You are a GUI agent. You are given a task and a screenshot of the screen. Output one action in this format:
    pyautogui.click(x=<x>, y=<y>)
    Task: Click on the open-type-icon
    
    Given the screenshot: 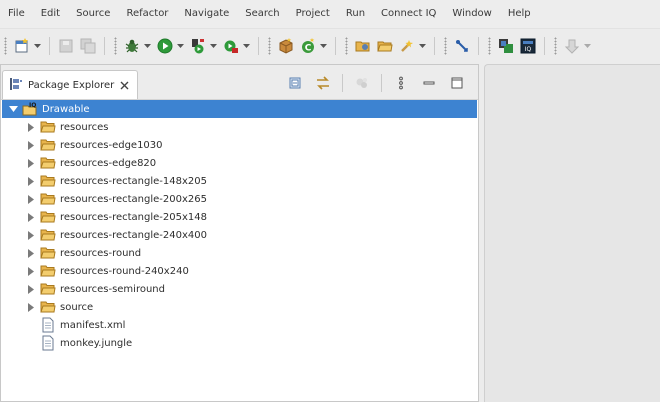 What is the action you would take?
    pyautogui.click(x=363, y=46)
    